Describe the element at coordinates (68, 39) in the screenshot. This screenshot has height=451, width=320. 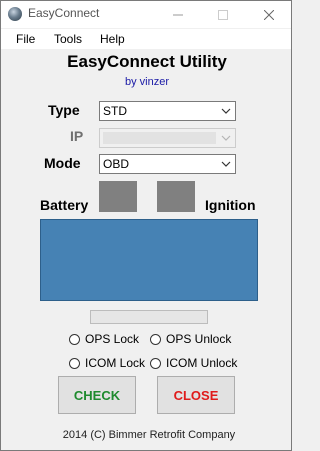
I see `menu-tools: Tools` at that location.